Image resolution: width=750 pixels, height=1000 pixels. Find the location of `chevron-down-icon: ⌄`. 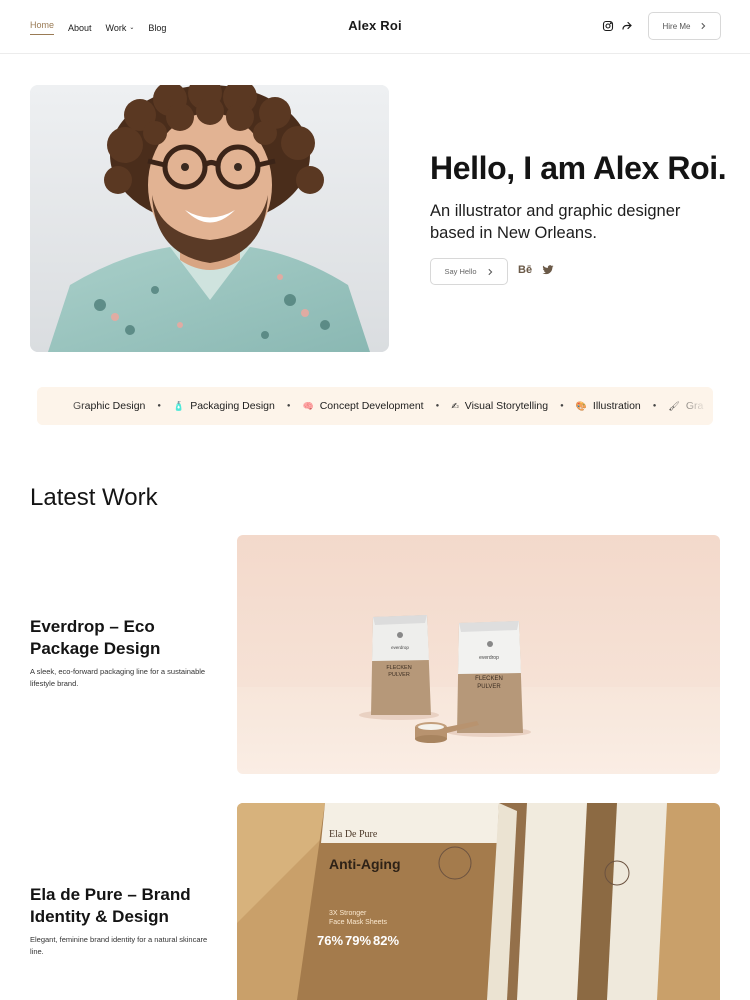

chevron-down-icon: ⌄ is located at coordinates (132, 28).